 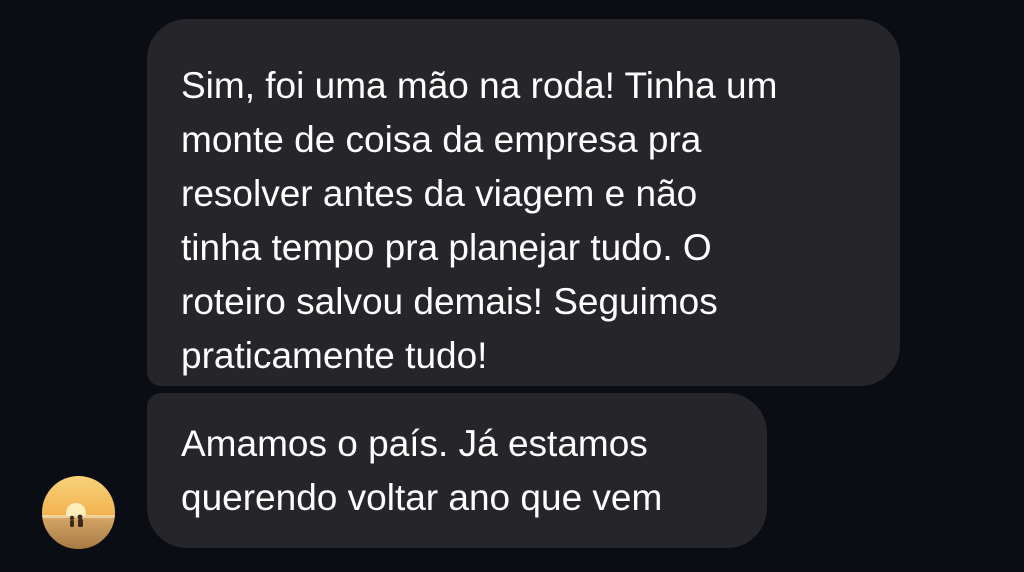 What do you see at coordinates (441, 139) in the screenshot?
I see `message-text-line: monte de coisa da empresa pra` at bounding box center [441, 139].